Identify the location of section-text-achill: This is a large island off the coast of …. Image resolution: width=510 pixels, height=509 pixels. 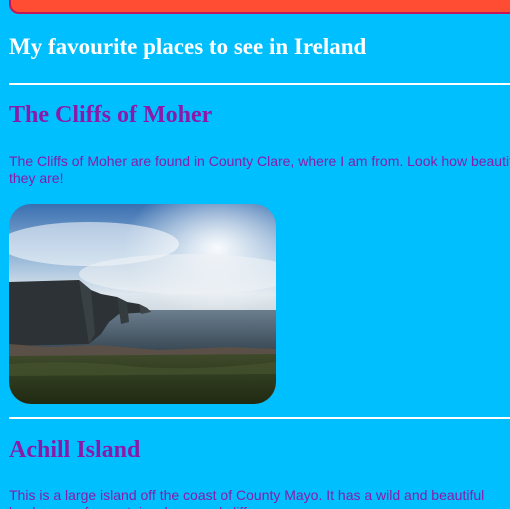
(247, 498).